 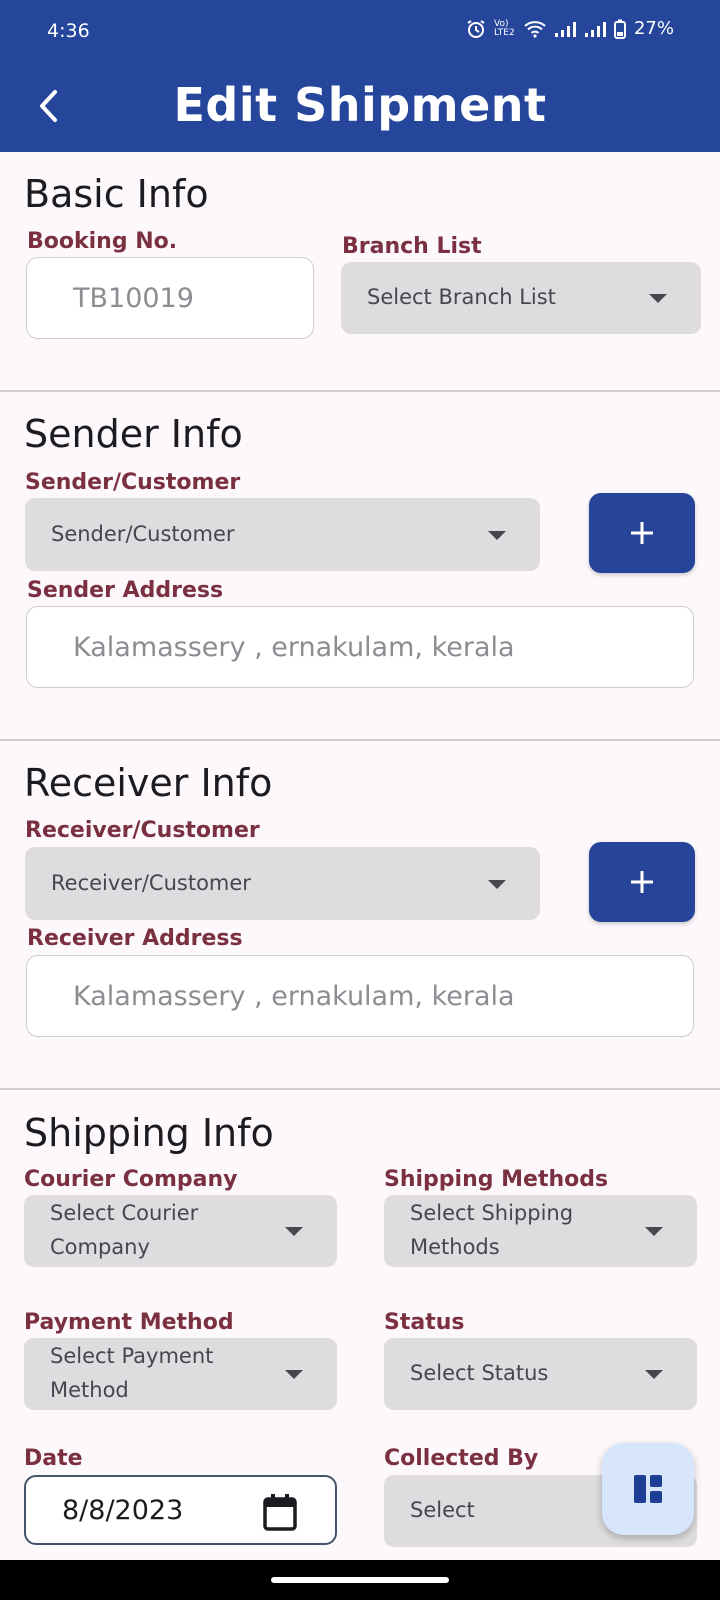 What do you see at coordinates (151, 882) in the screenshot?
I see `receiver-customer-value: Receiver/Customer` at bounding box center [151, 882].